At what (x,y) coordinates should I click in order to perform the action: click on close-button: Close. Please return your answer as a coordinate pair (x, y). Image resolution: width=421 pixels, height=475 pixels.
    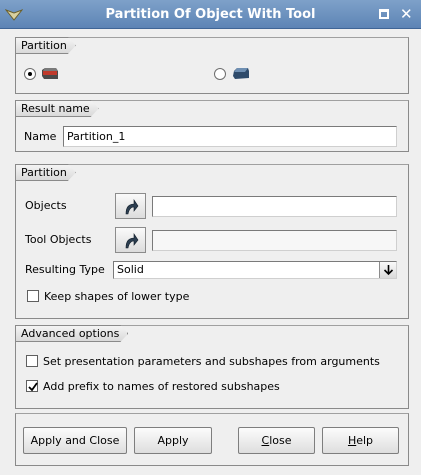
    Looking at the image, I should click on (276, 440).